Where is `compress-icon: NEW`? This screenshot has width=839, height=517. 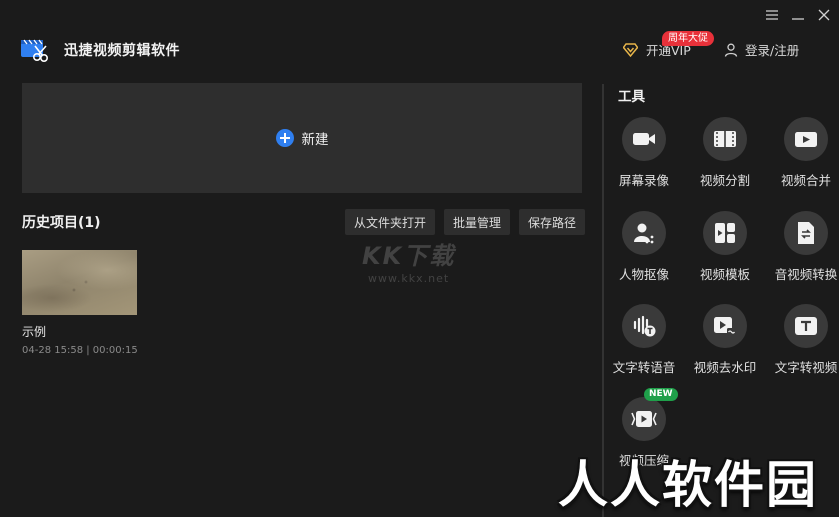 compress-icon: NEW is located at coordinates (650, 414).